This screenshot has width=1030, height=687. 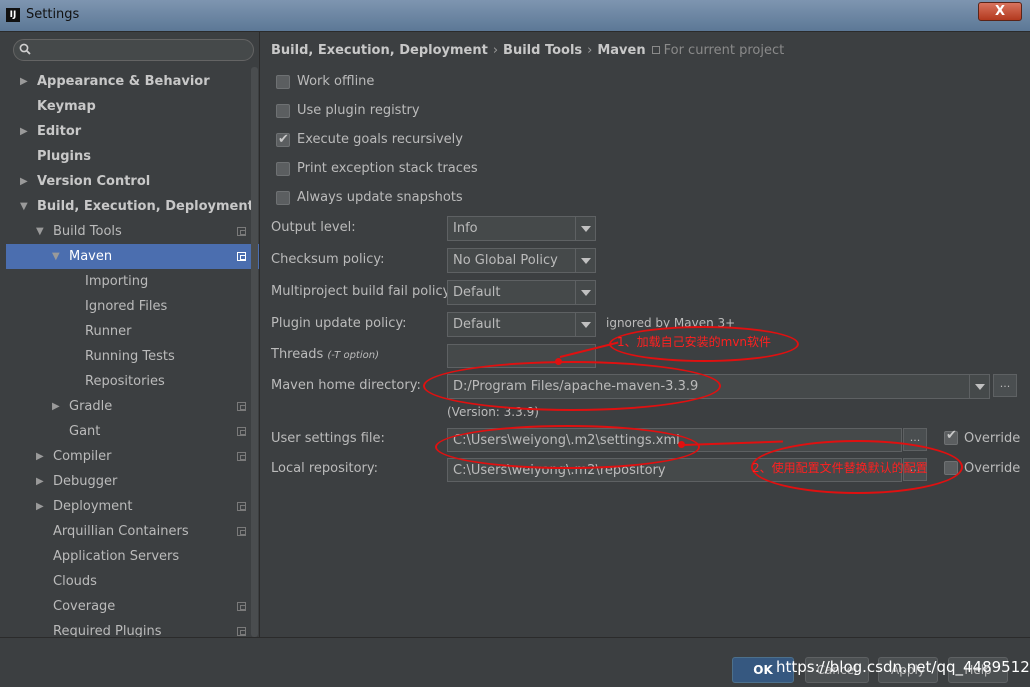 What do you see at coordinates (992, 468) in the screenshot?
I see `local-repository-override-label: Override` at bounding box center [992, 468].